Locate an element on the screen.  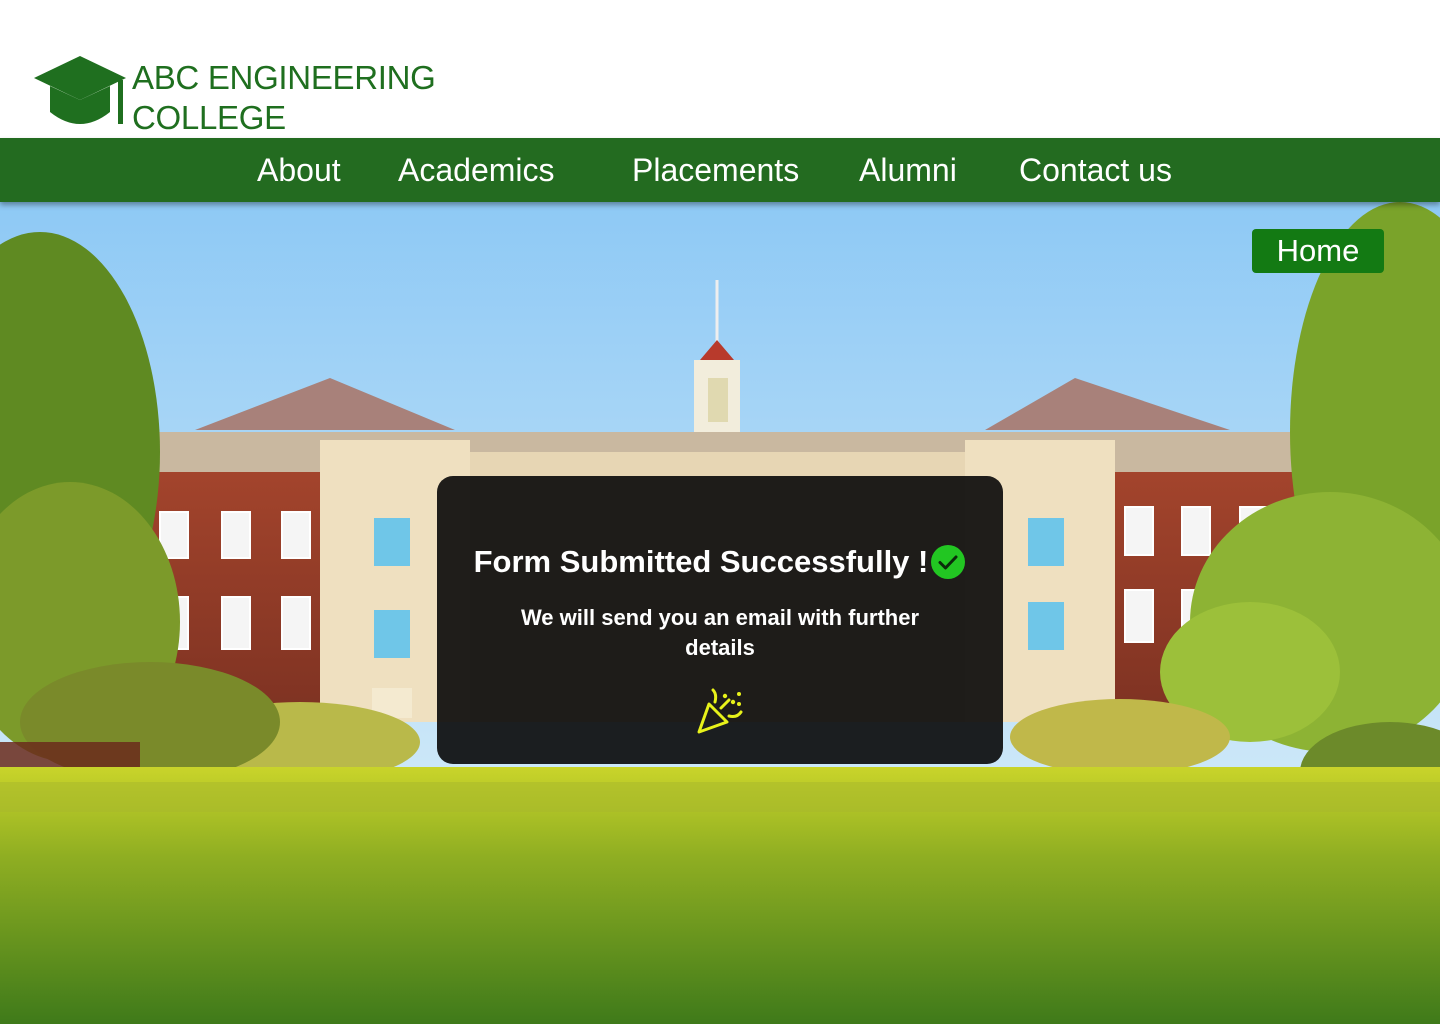
success-title-row: Form Submitted Successfully ! is located at coordinates (720, 562).